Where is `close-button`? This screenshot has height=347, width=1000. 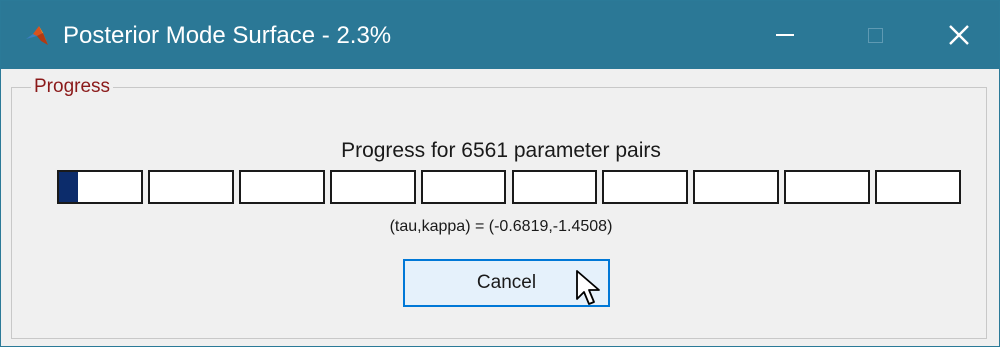 close-button is located at coordinates (959, 35).